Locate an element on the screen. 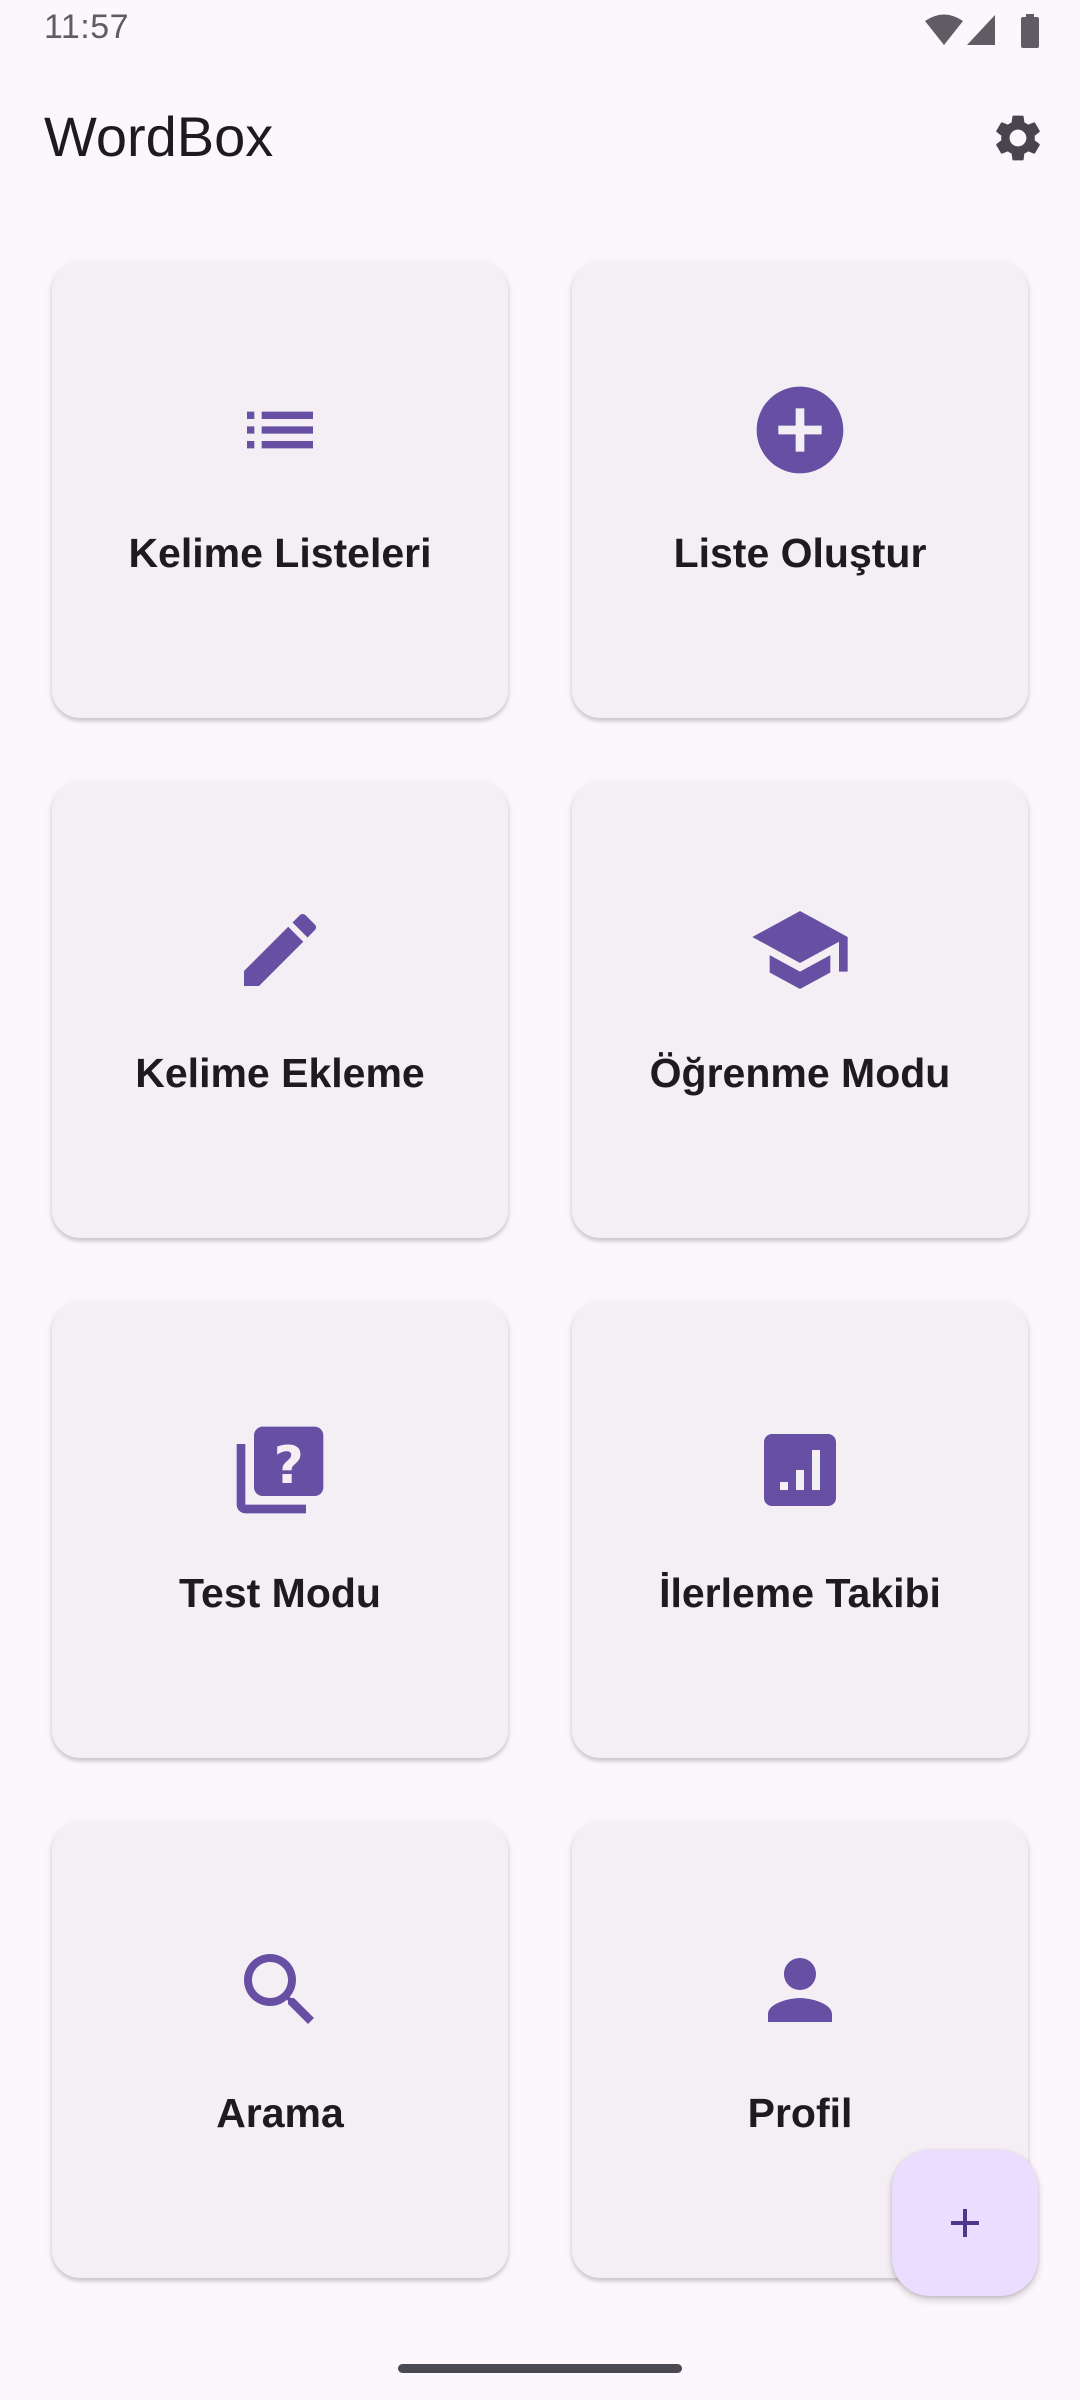  graduation-cap-icon is located at coordinates (800, 950).